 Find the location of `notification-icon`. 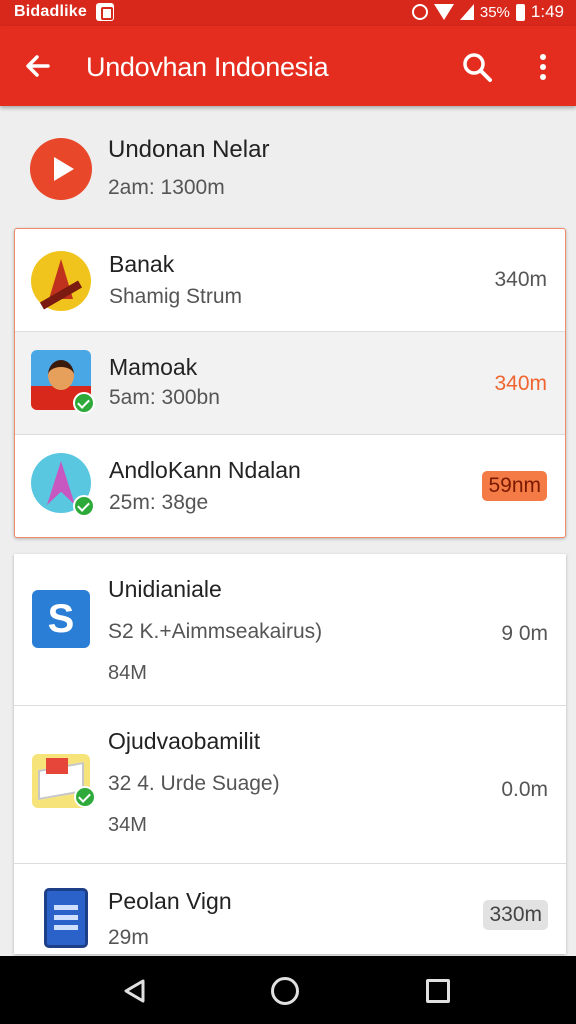

notification-icon is located at coordinates (105, 12).